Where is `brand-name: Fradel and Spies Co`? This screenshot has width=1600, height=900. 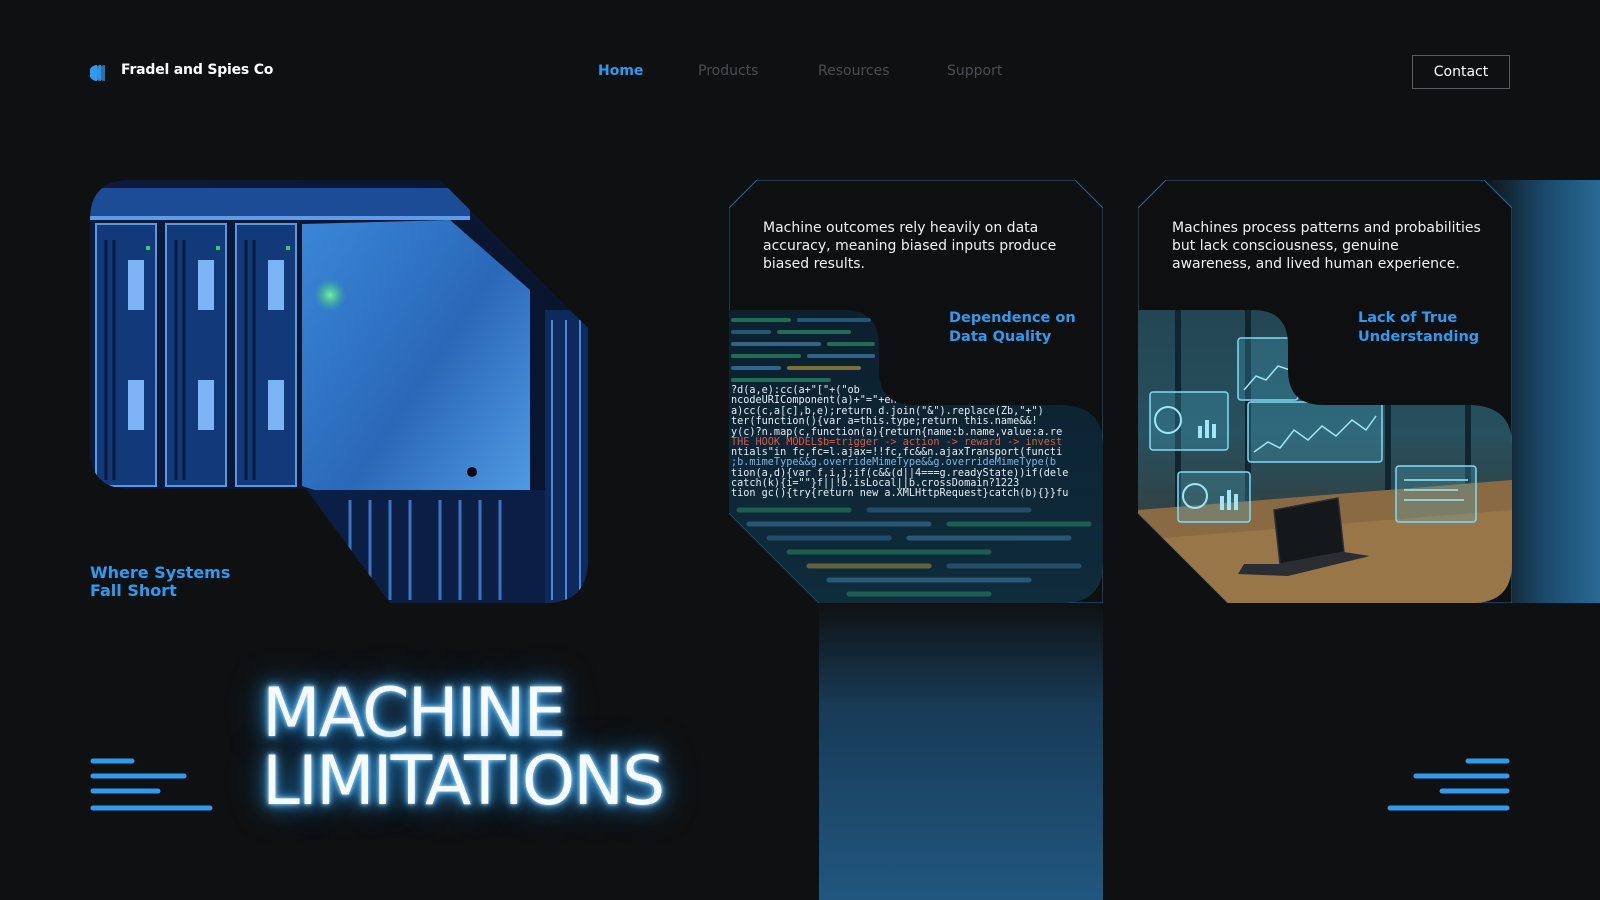 brand-name: Fradel and Spies Co is located at coordinates (197, 70).